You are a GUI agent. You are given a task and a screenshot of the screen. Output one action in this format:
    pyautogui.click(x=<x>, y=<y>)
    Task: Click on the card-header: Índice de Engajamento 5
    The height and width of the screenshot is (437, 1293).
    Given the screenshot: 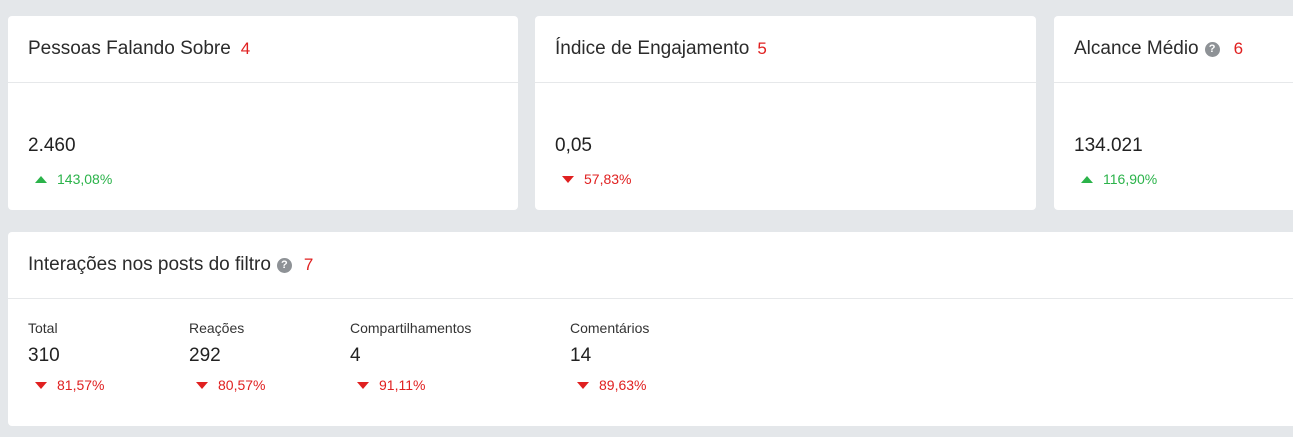 What is the action you would take?
    pyautogui.click(x=785, y=49)
    